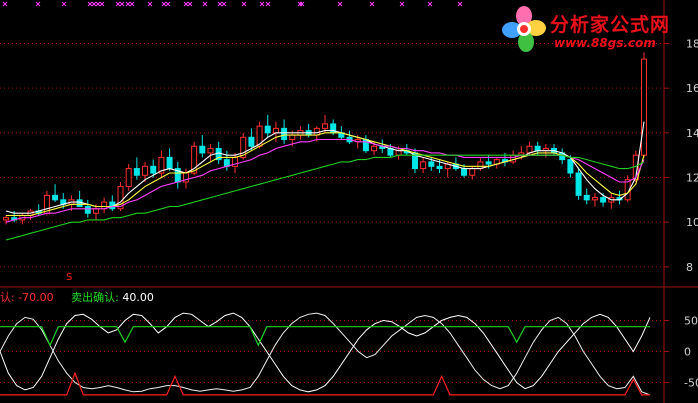 This screenshot has height=403, width=698. Describe the element at coordinates (232, 4) in the screenshot. I see `top-markers` at that location.